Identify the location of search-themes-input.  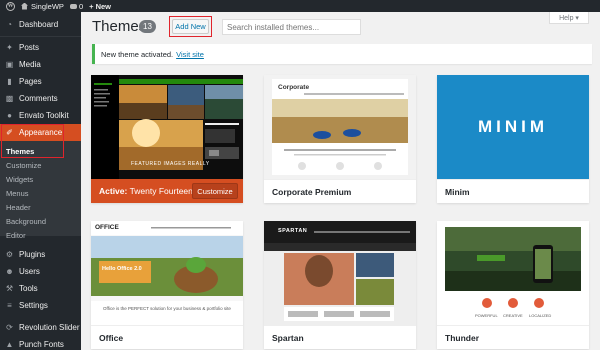
(291, 27).